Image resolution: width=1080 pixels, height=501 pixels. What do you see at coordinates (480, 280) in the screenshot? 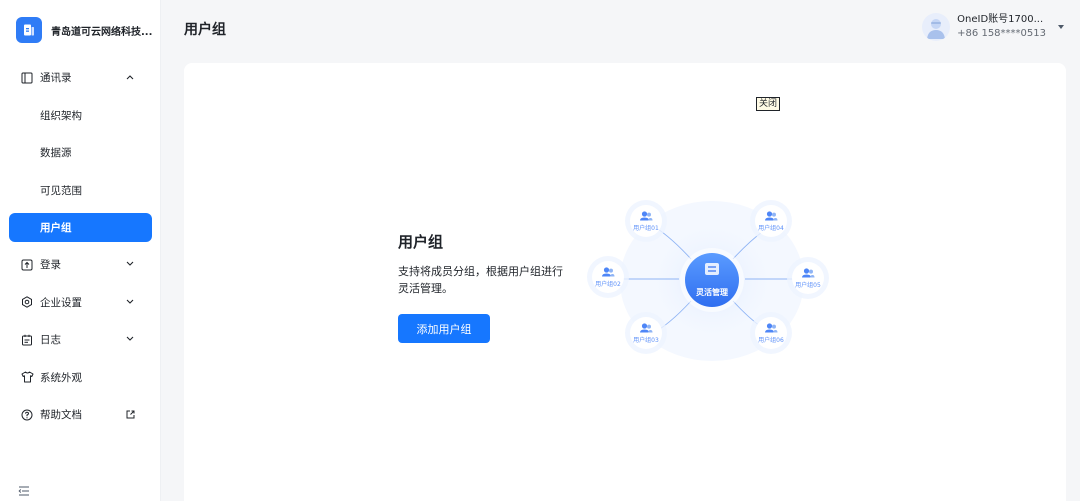
I see `intro-description: 支持将成员分组，根据用户组进行灵活管理。` at bounding box center [480, 280].